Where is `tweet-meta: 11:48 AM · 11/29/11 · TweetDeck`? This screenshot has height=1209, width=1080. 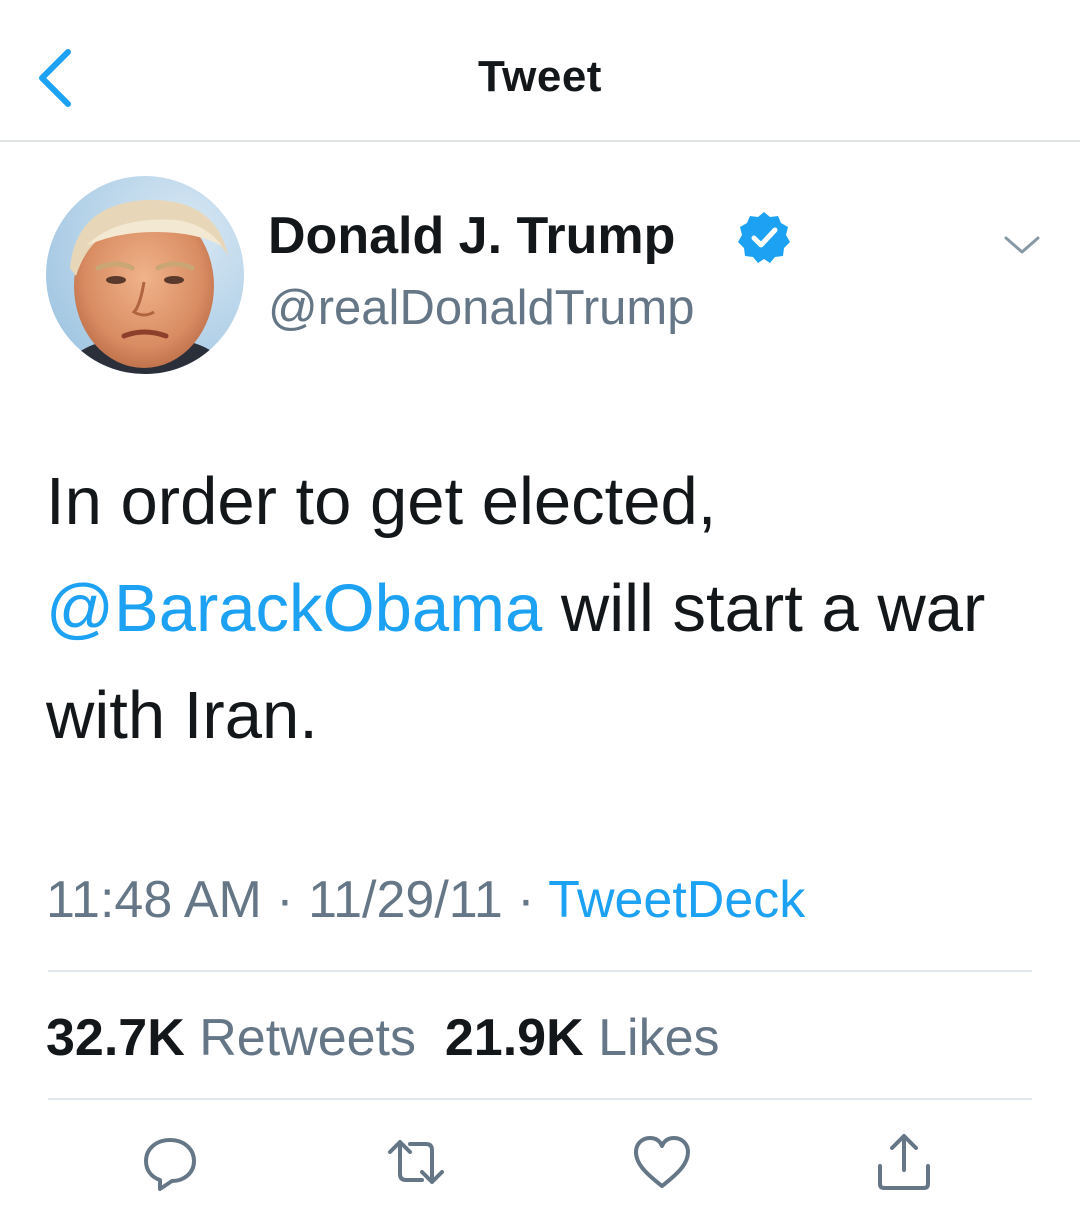 tweet-meta: 11:48 AM · 11/29/11 · TweetDeck is located at coordinates (425, 900).